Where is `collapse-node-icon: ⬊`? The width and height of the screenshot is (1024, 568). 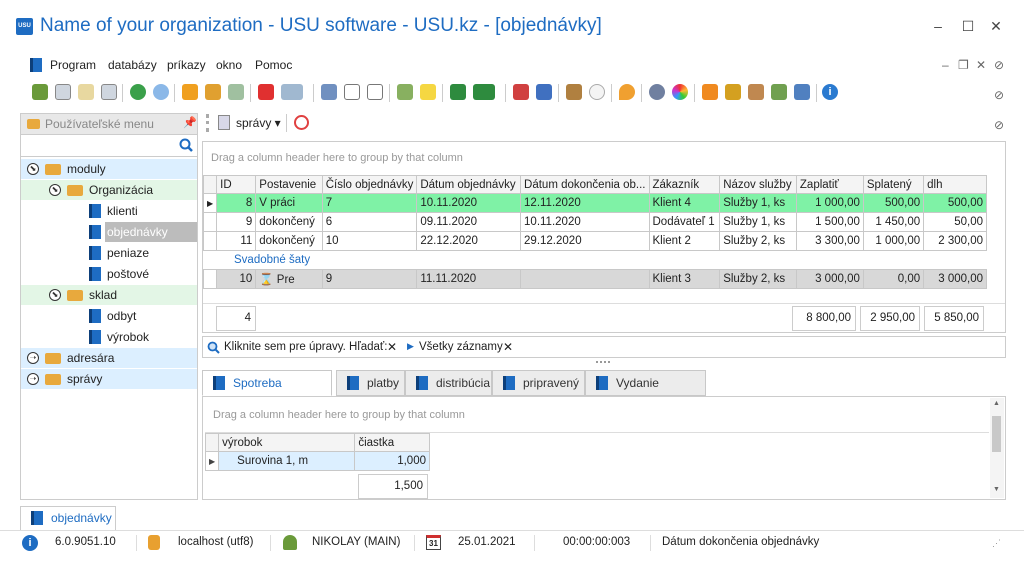
collapse-node-icon: ⬊ is located at coordinates (55, 295).